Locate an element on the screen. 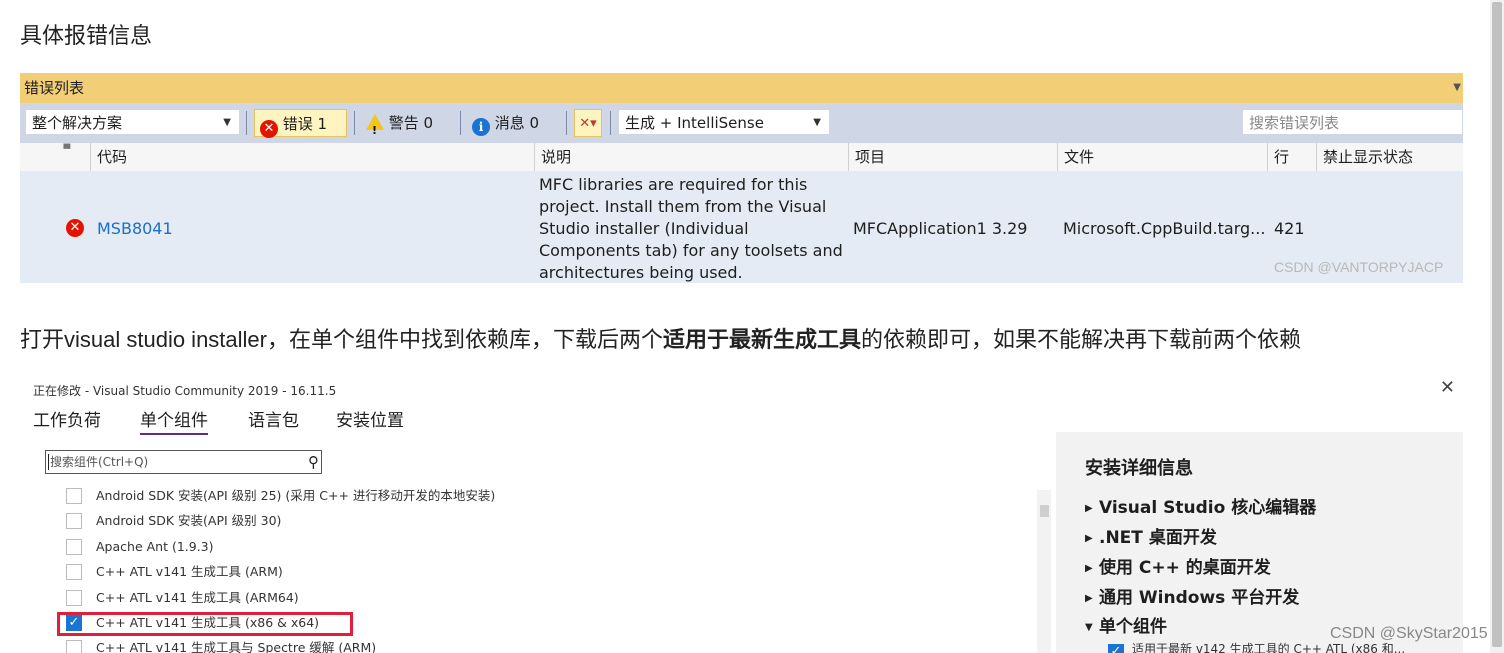 The width and height of the screenshot is (1504, 653). error-list-header: ▝▘ 代码 说明 项目 文件 行 禁止显示状态 is located at coordinates (741, 157).